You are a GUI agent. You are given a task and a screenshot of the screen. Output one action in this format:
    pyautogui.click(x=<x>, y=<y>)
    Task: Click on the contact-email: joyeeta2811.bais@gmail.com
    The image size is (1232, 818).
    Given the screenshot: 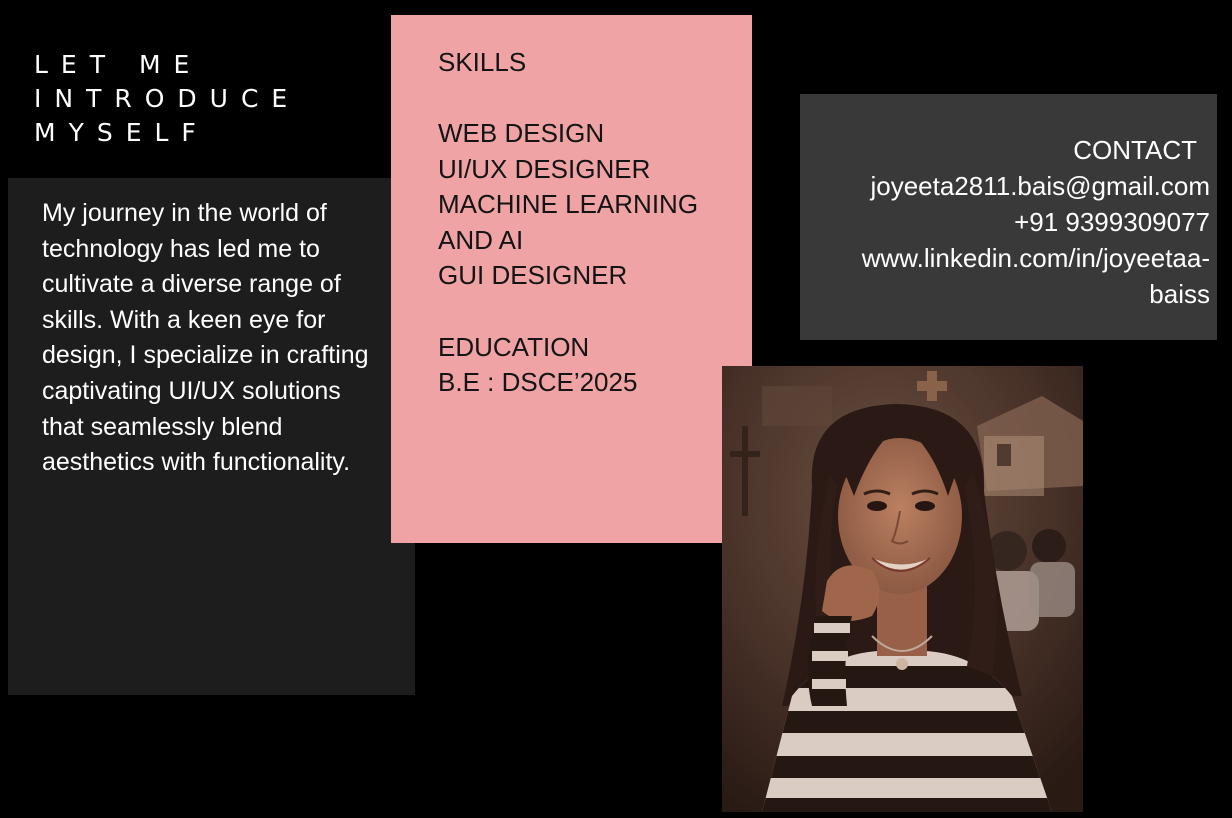 What is the action you would take?
    pyautogui.click(x=1010, y=186)
    